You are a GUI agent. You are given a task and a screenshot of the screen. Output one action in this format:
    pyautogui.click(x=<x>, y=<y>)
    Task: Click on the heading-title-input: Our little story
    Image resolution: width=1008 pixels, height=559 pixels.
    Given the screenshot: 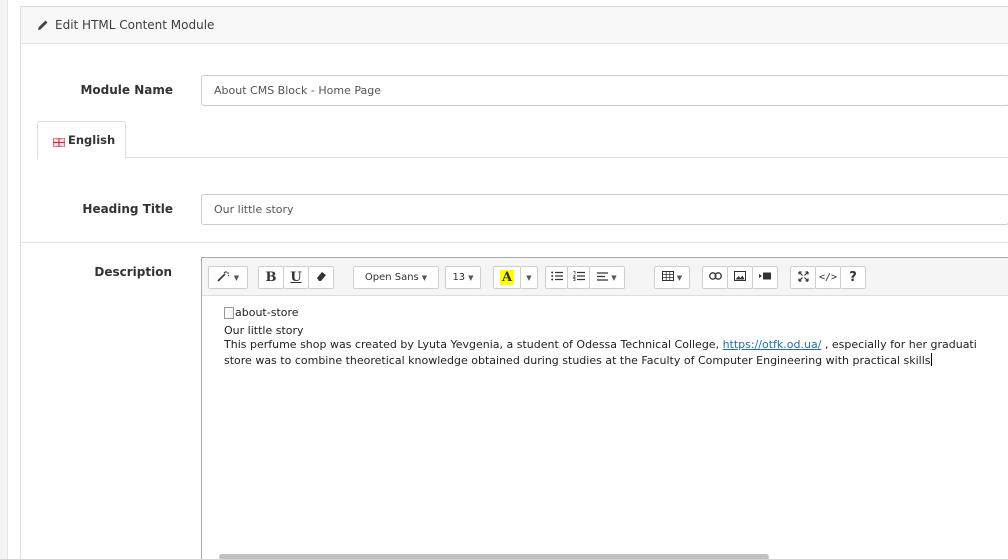 What is the action you would take?
    pyautogui.click(x=604, y=209)
    